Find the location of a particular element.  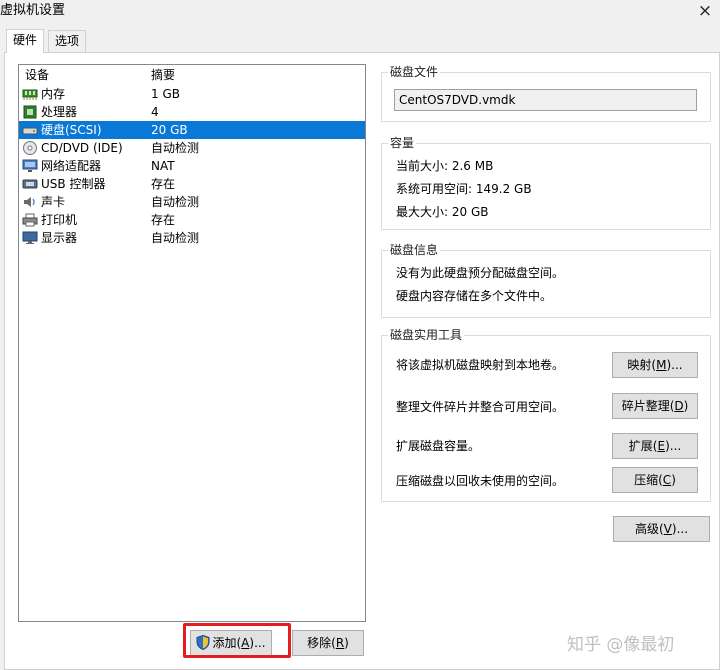

device-row-usb-controller: USB 控制器 存在 is located at coordinates (192, 184).